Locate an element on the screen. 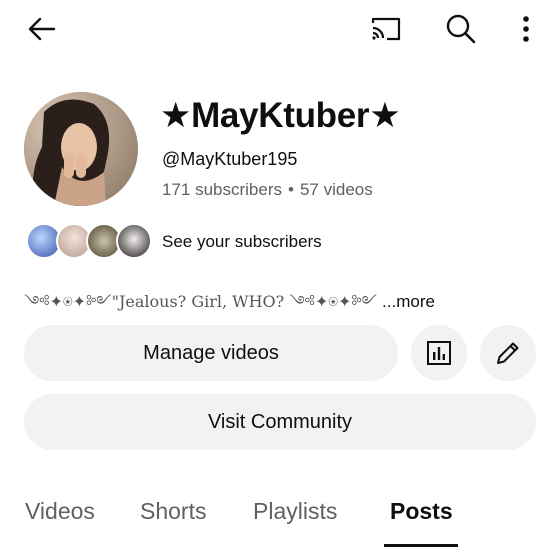  active-tab-indicator is located at coordinates (421, 545).